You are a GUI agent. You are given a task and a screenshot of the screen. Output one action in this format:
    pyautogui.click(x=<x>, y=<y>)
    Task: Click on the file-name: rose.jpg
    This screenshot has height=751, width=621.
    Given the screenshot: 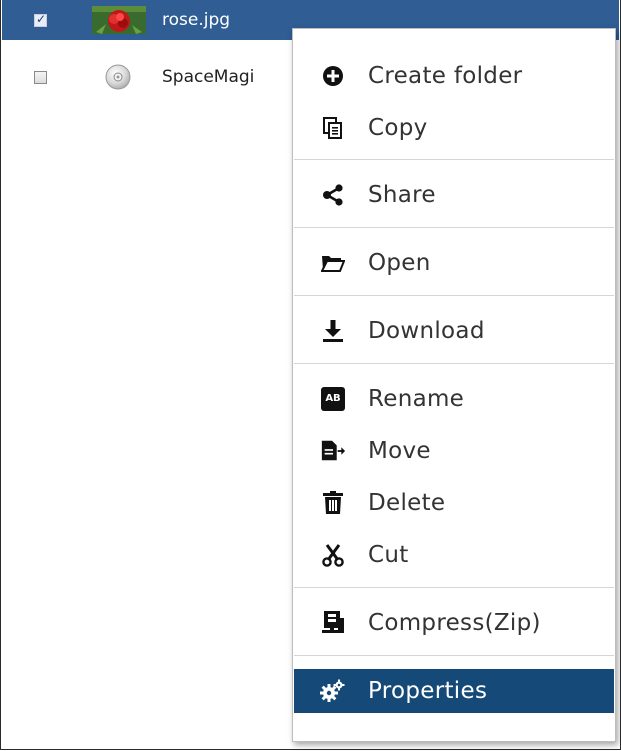 What is the action you would take?
    pyautogui.click(x=196, y=20)
    